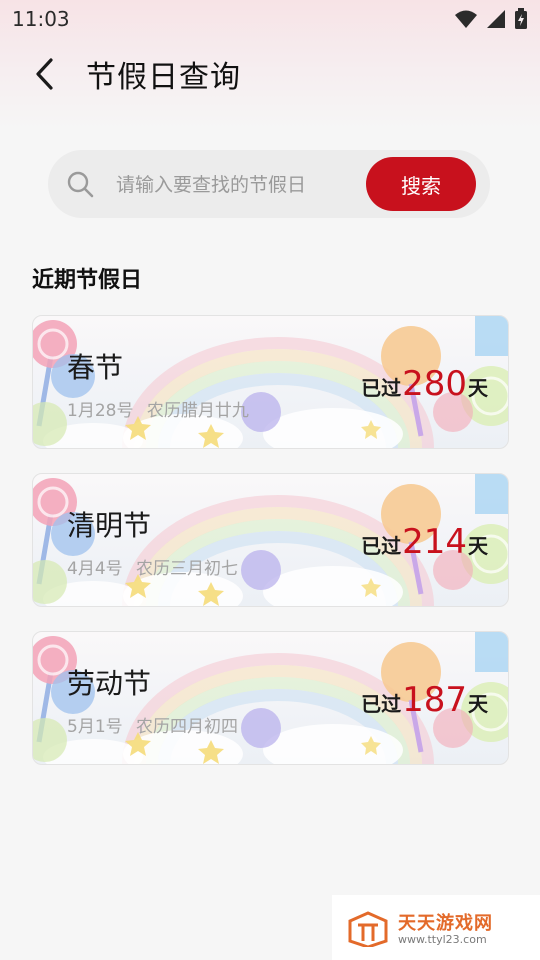  What do you see at coordinates (434, 700) in the screenshot?
I see `days-count: 187` at bounding box center [434, 700].